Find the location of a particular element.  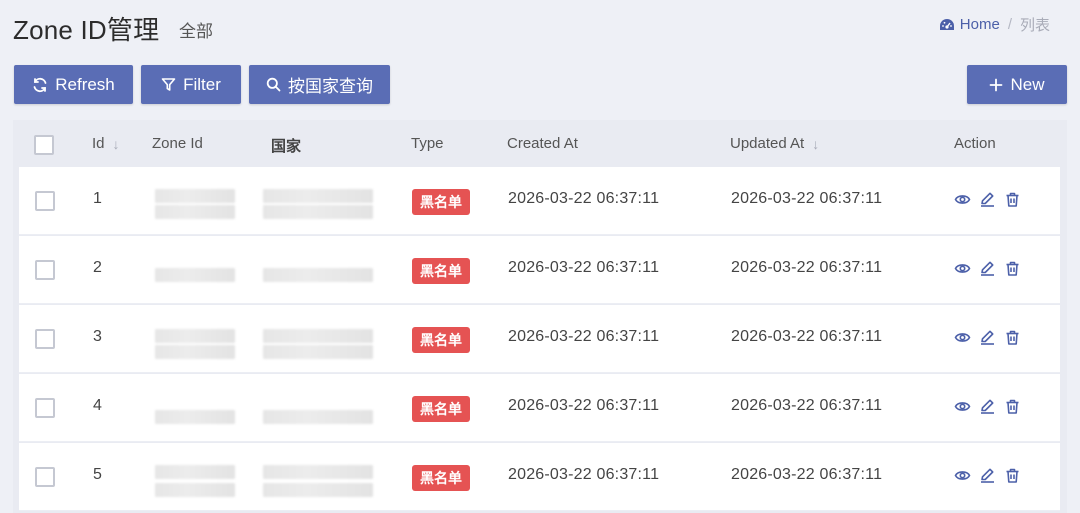

column-header-country: 国家 is located at coordinates (286, 145).